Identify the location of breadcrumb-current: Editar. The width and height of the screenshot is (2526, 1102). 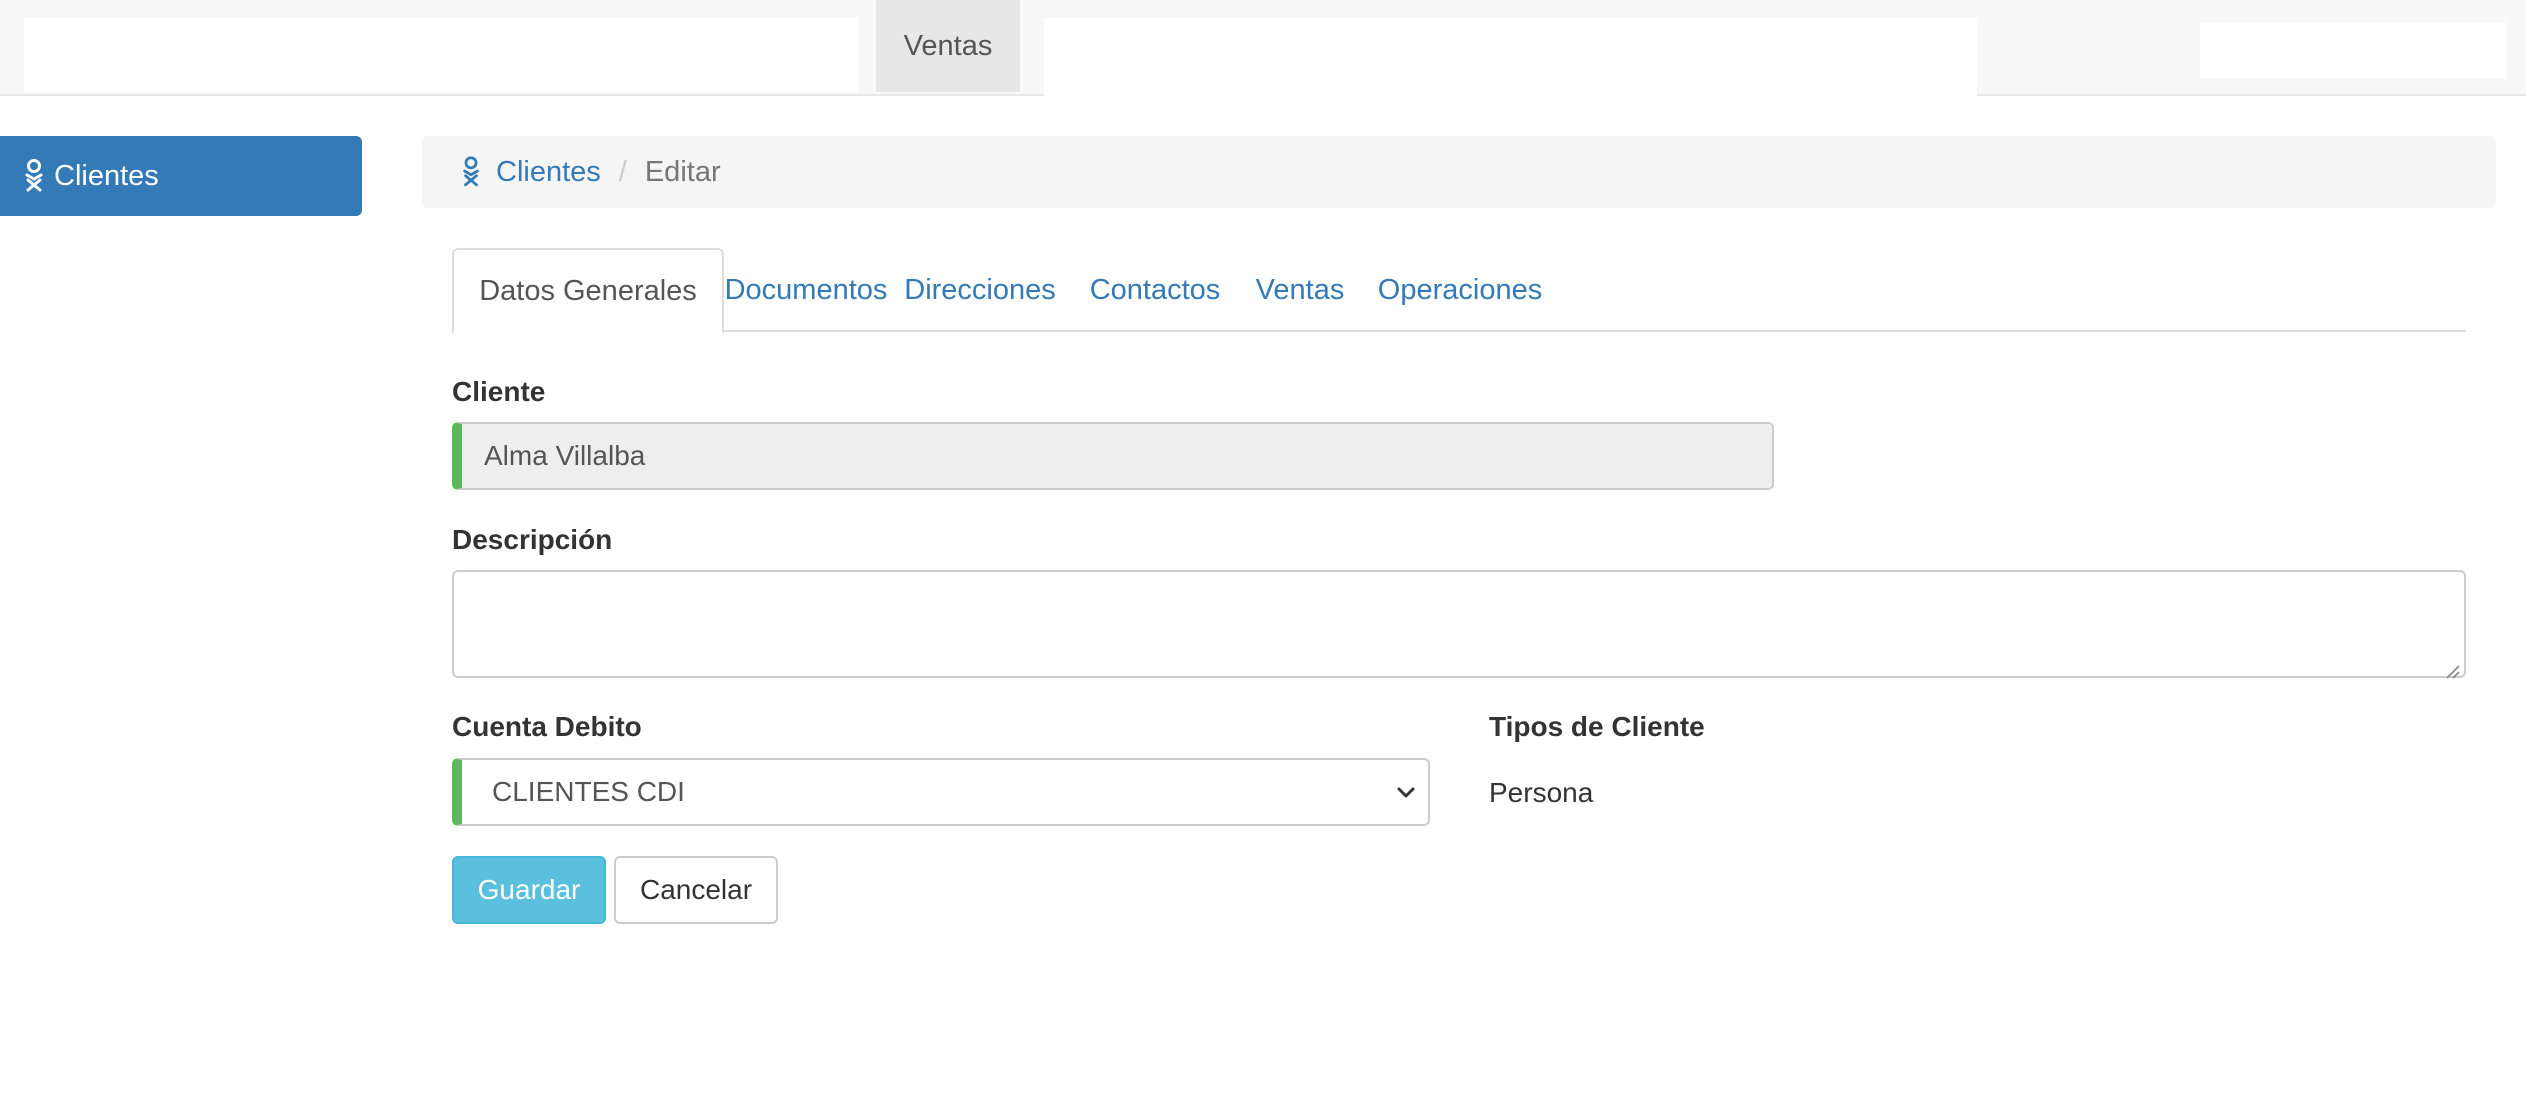
(682, 171).